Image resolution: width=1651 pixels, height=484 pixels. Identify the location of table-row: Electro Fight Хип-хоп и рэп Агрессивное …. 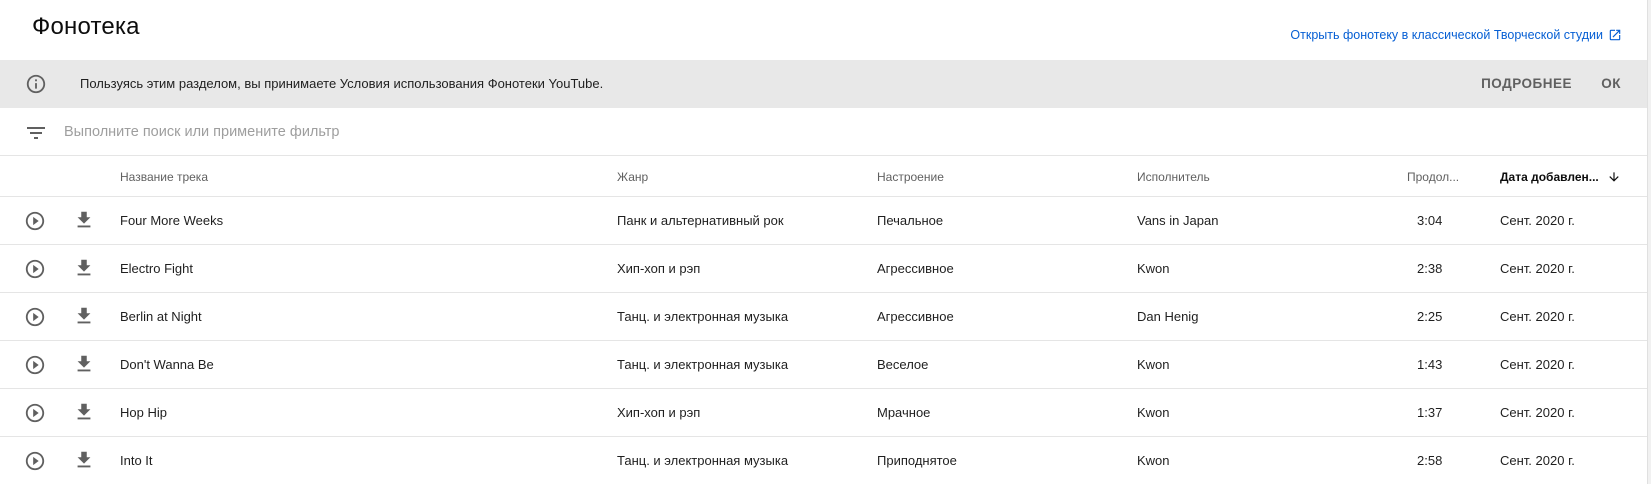
(823, 269).